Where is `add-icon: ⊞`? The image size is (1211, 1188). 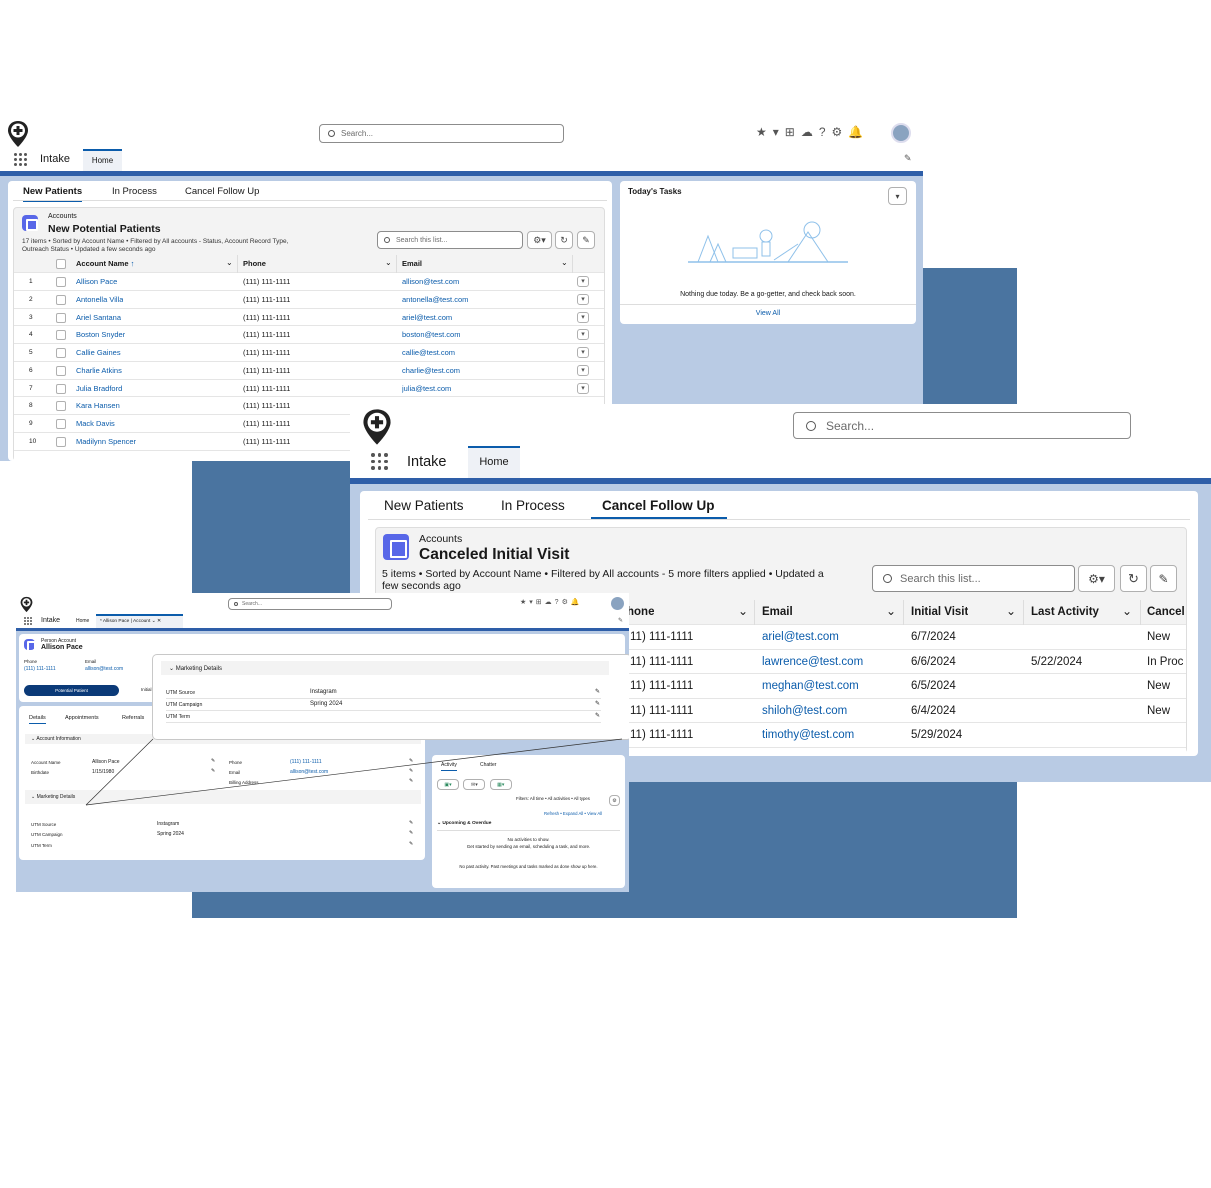 add-icon: ⊞ is located at coordinates (793, 132).